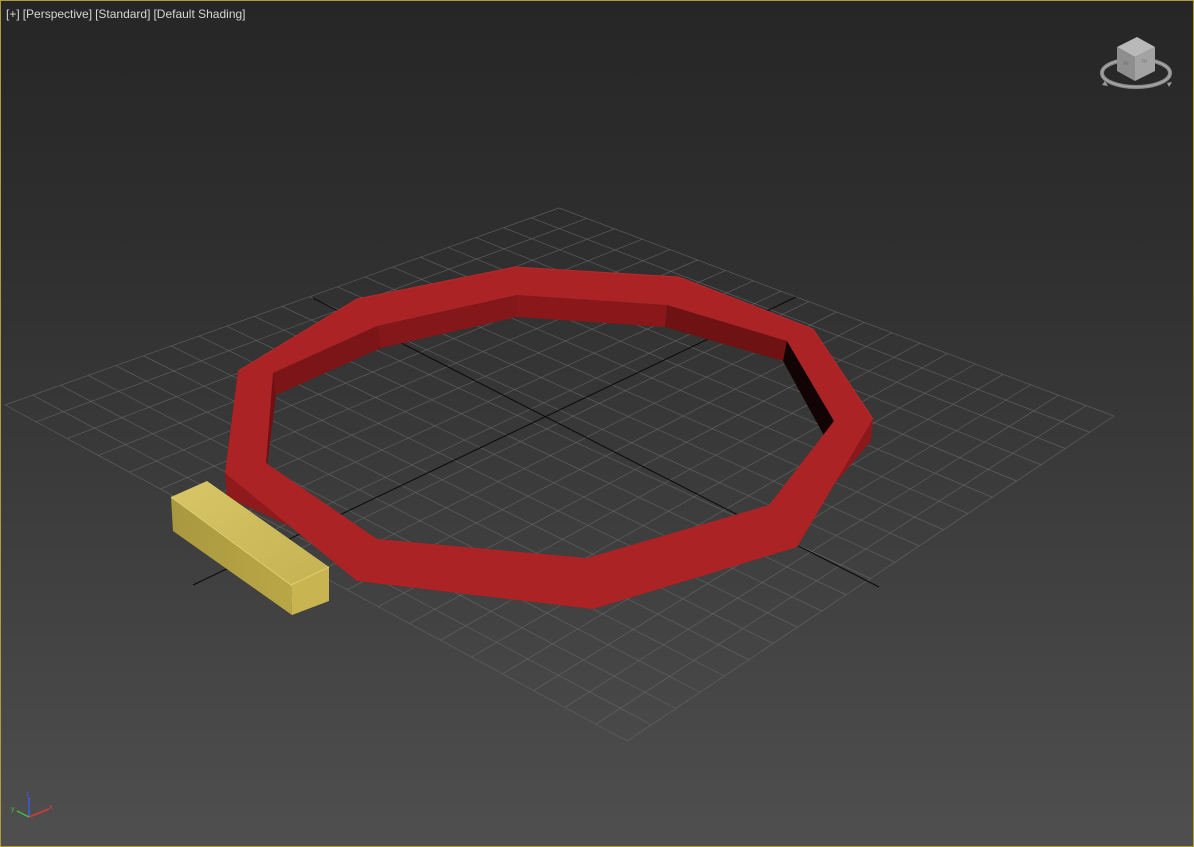 This screenshot has width=1194, height=847. I want to click on axis-label-z: z, so click(28, 794).